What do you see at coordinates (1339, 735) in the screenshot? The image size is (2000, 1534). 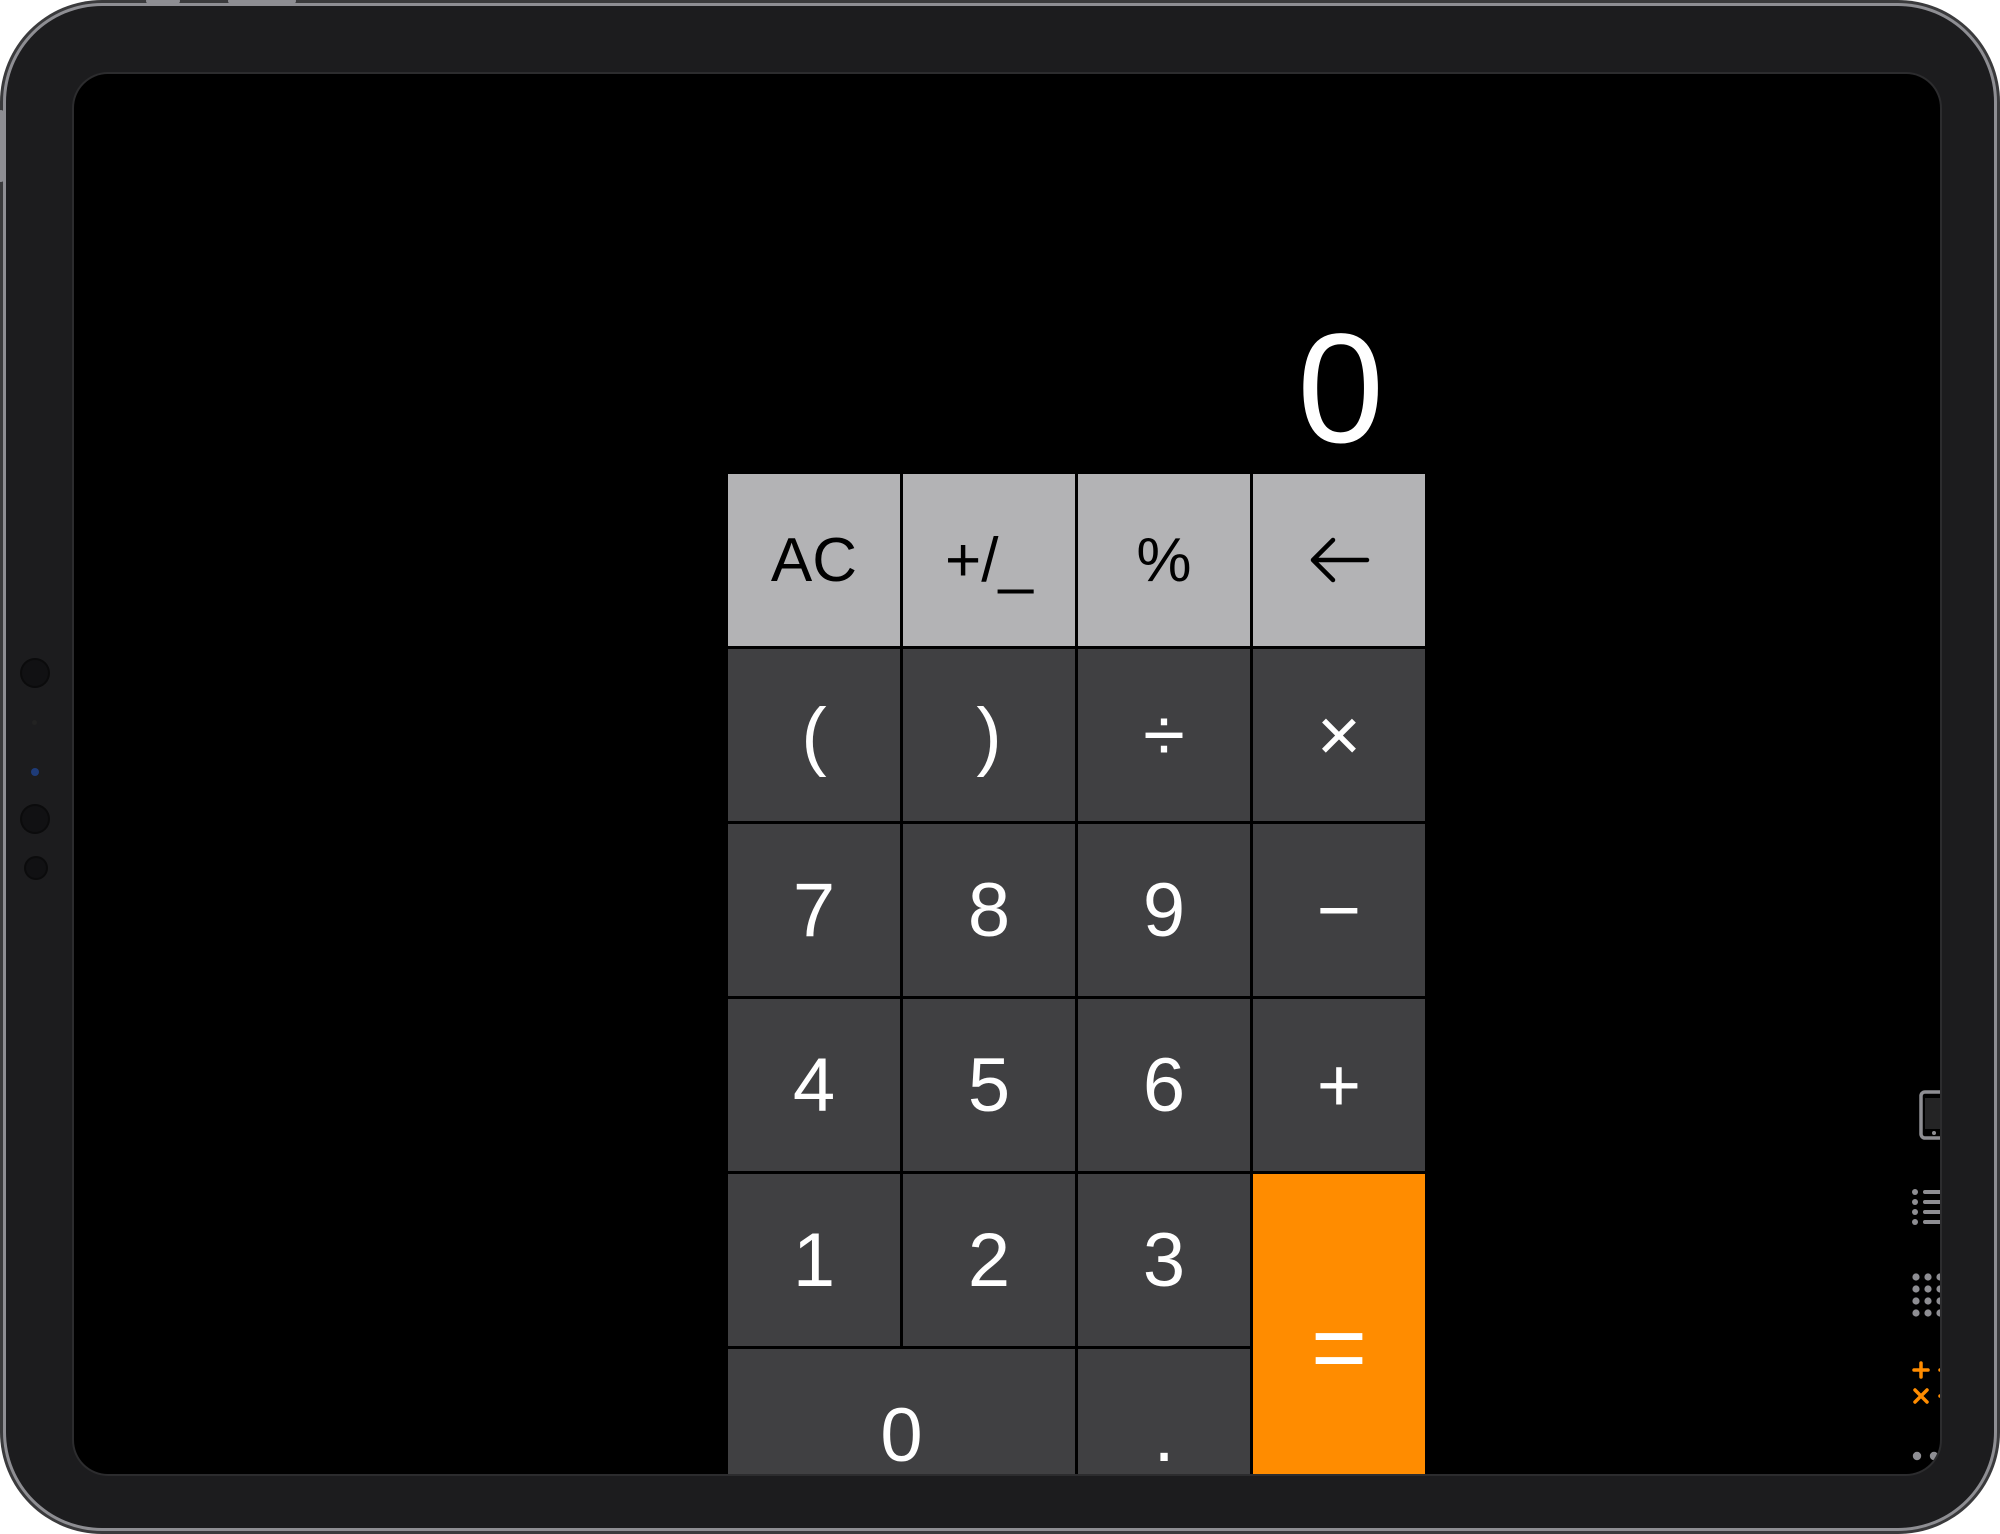 I see `multiply-button: ×` at bounding box center [1339, 735].